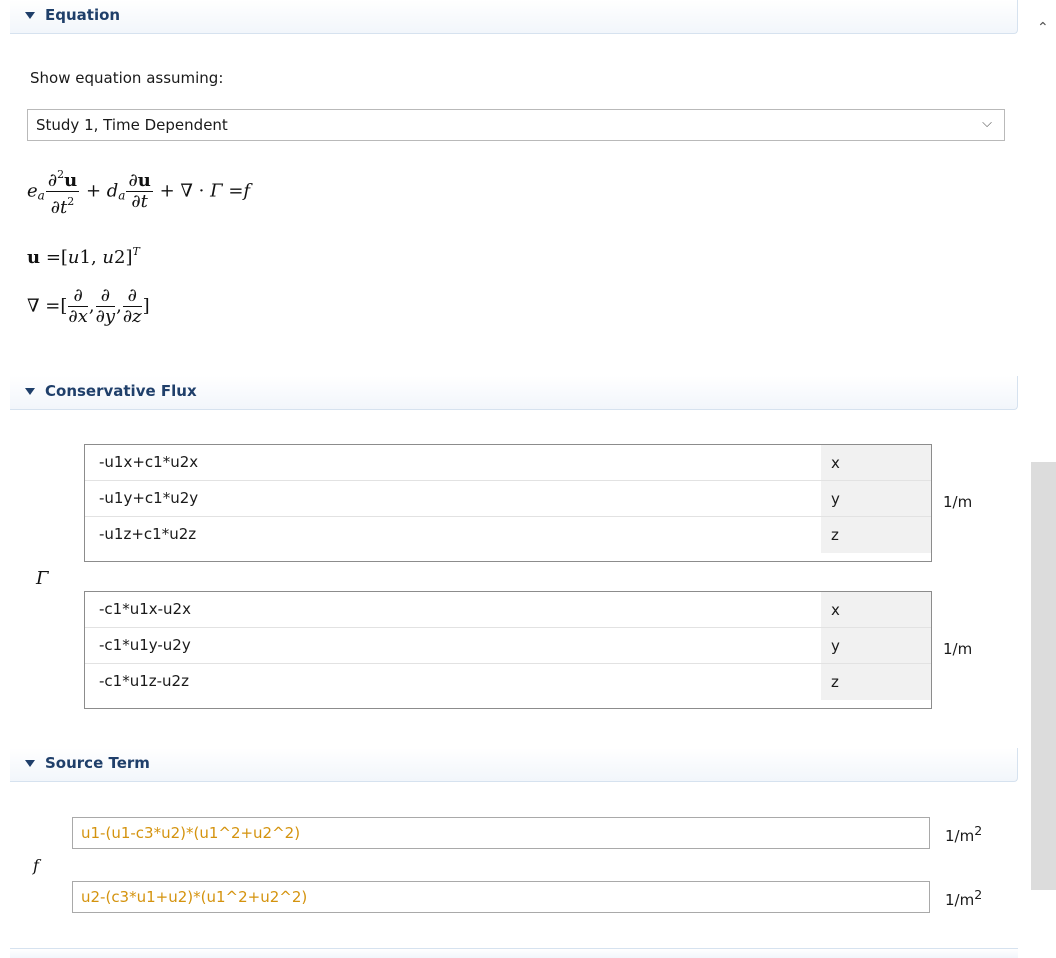 The image size is (1056, 958). Describe the element at coordinates (514, 393) in the screenshot. I see `conservative-flux-section-header: Conservative Flux` at that location.